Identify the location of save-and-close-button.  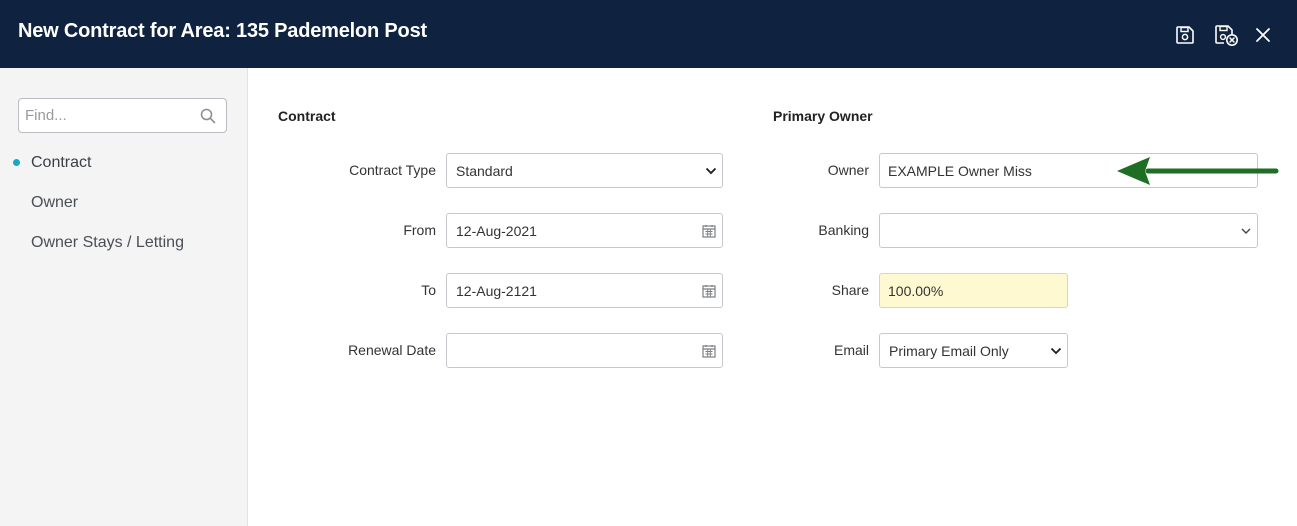
(1227, 35).